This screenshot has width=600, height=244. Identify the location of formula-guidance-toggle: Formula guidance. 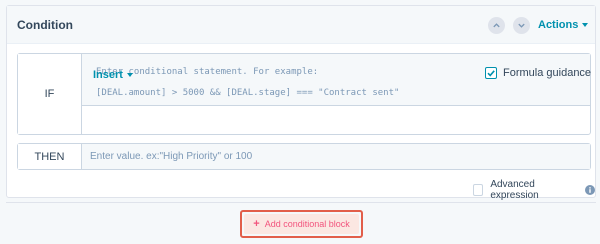
(538, 73).